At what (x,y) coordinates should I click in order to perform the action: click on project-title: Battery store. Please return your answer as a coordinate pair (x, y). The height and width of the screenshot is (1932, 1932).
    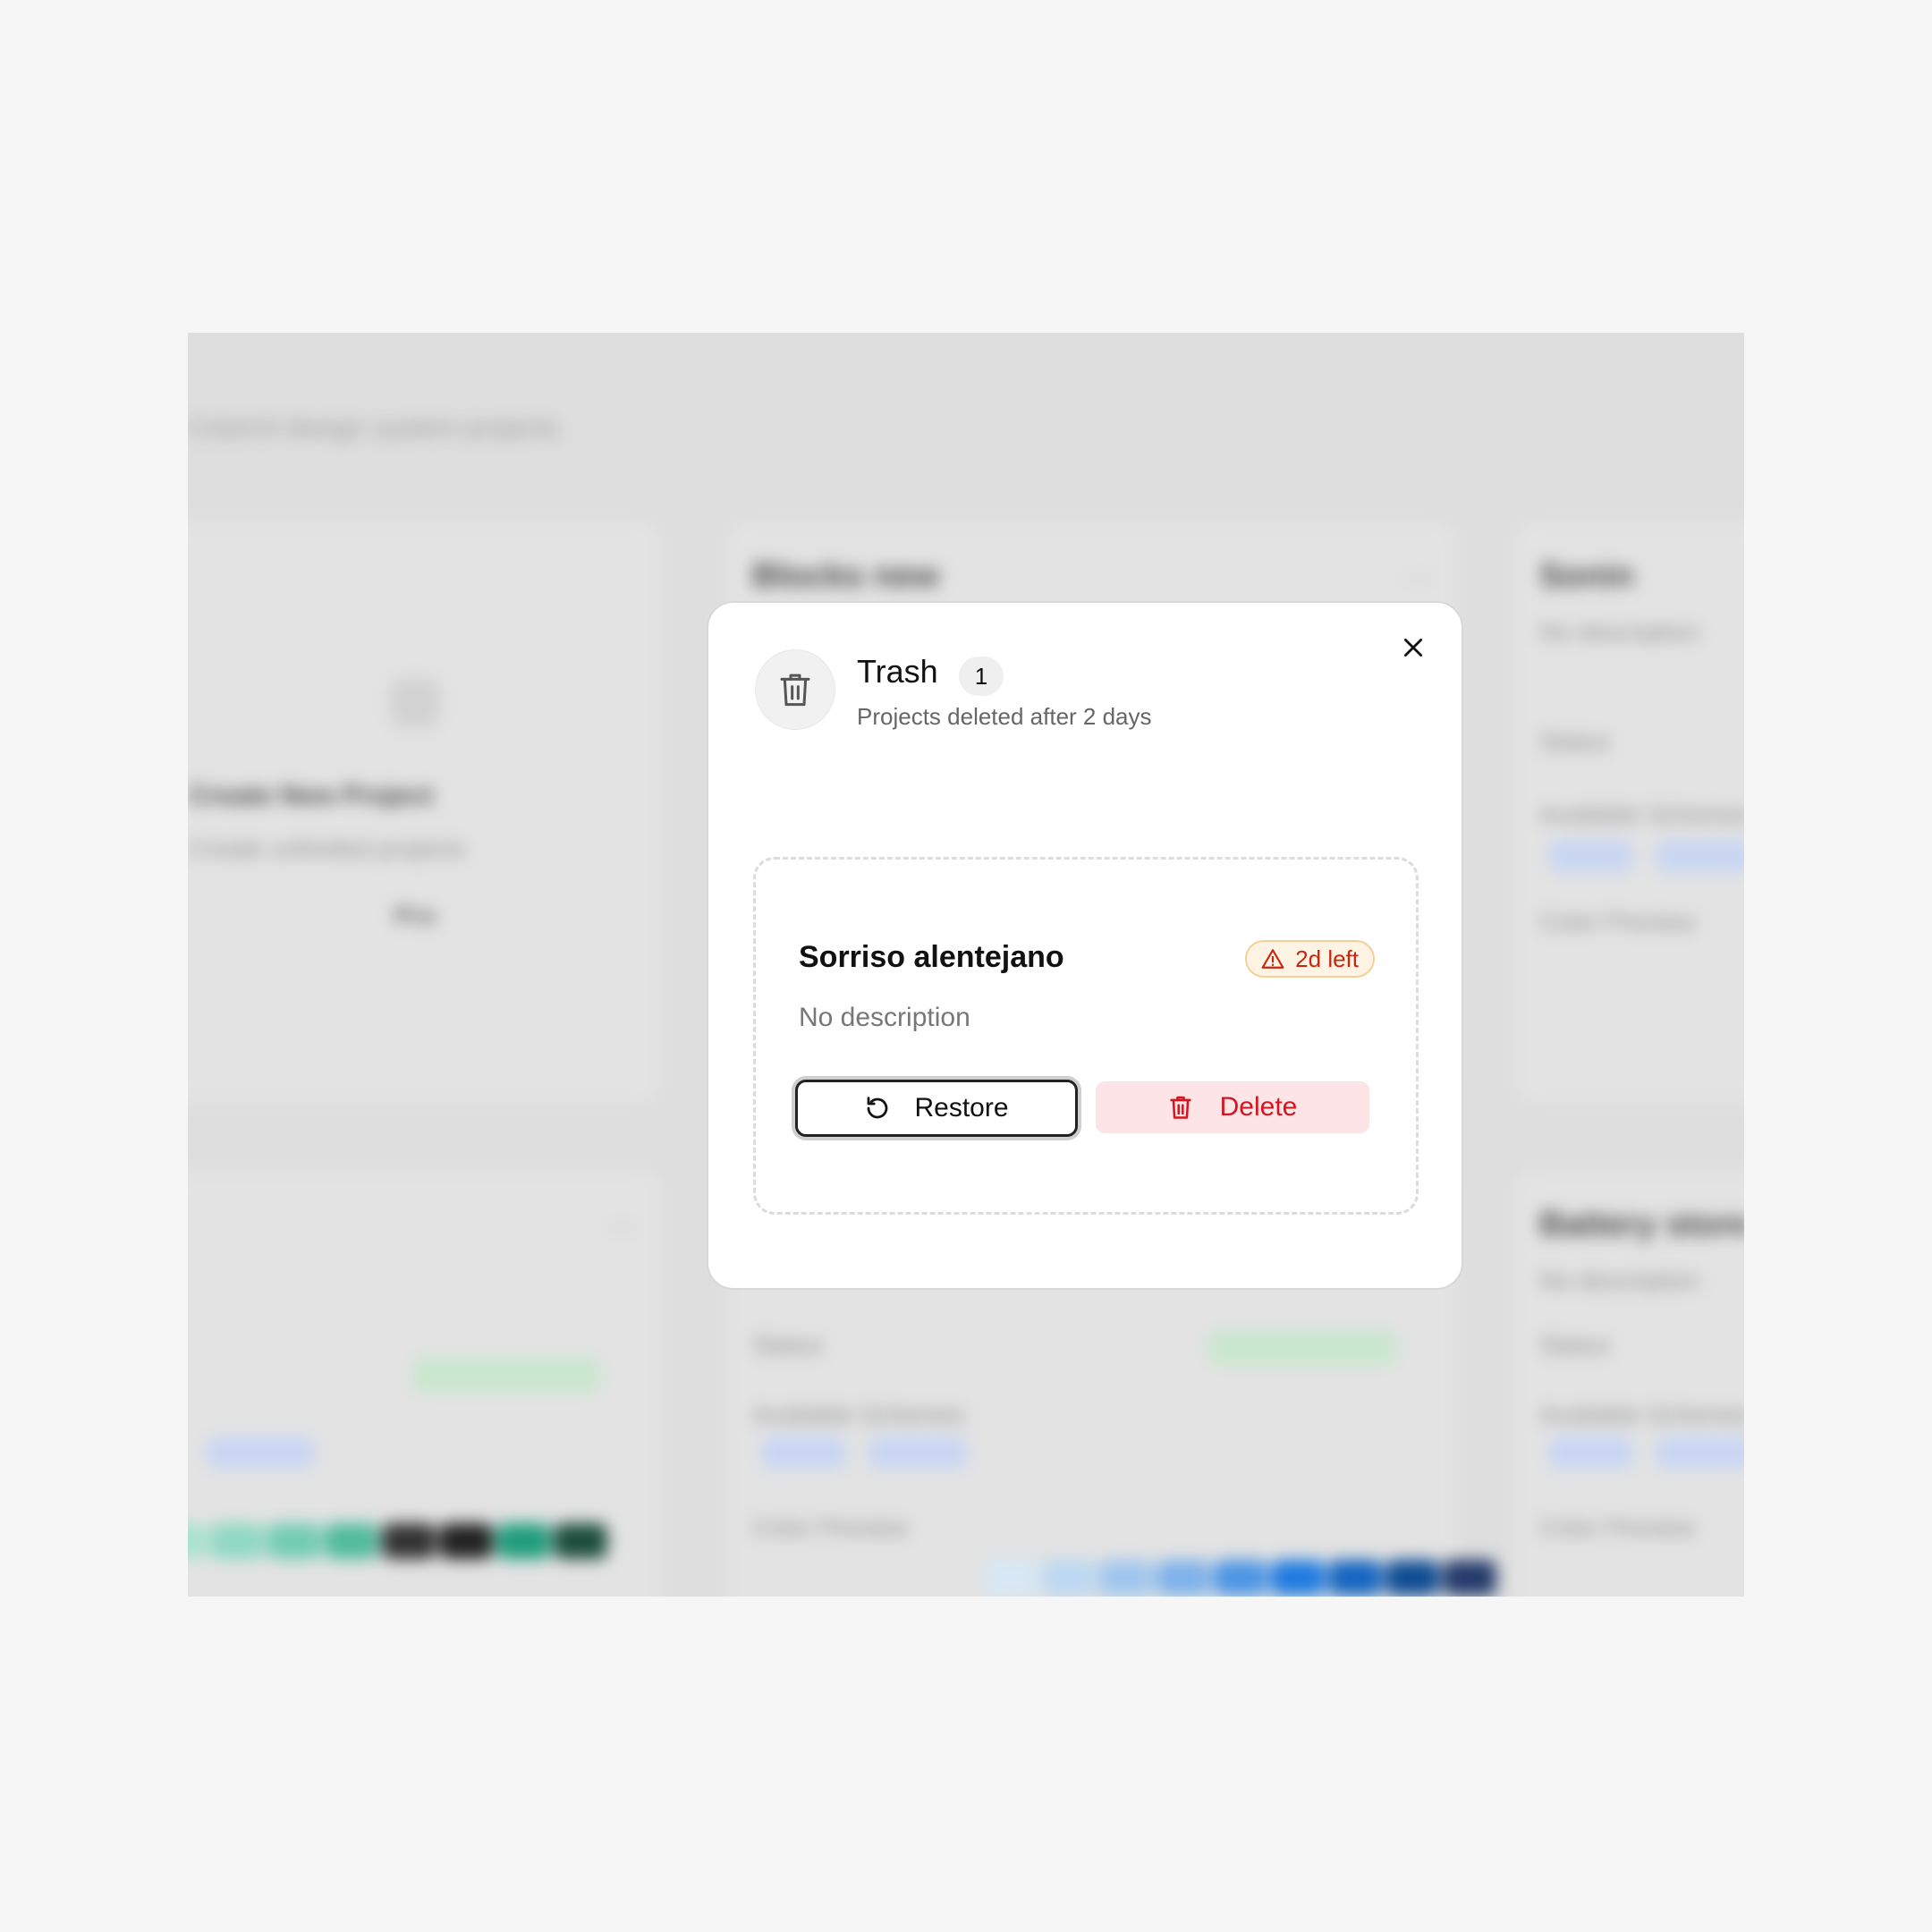
    Looking at the image, I should click on (1641, 1224).